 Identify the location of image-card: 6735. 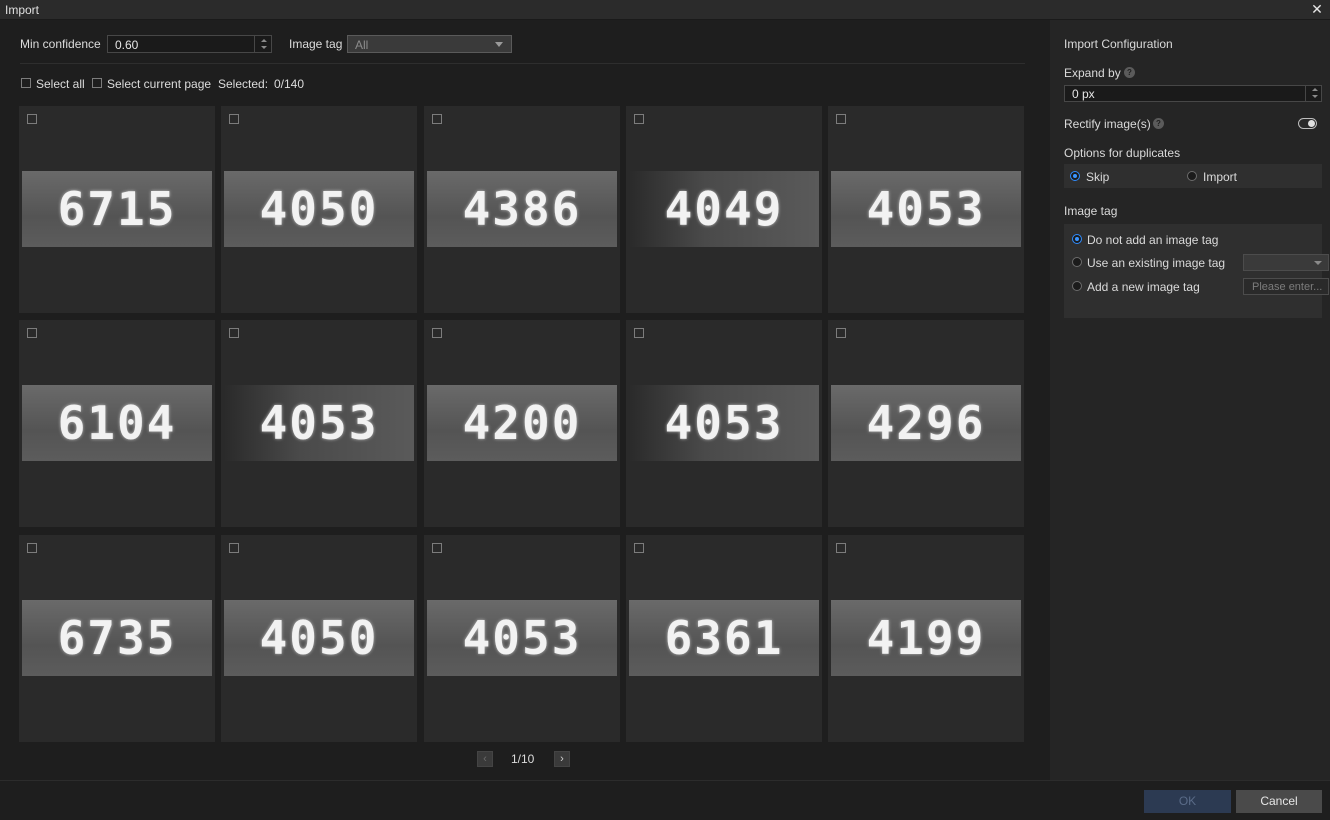
(117, 638).